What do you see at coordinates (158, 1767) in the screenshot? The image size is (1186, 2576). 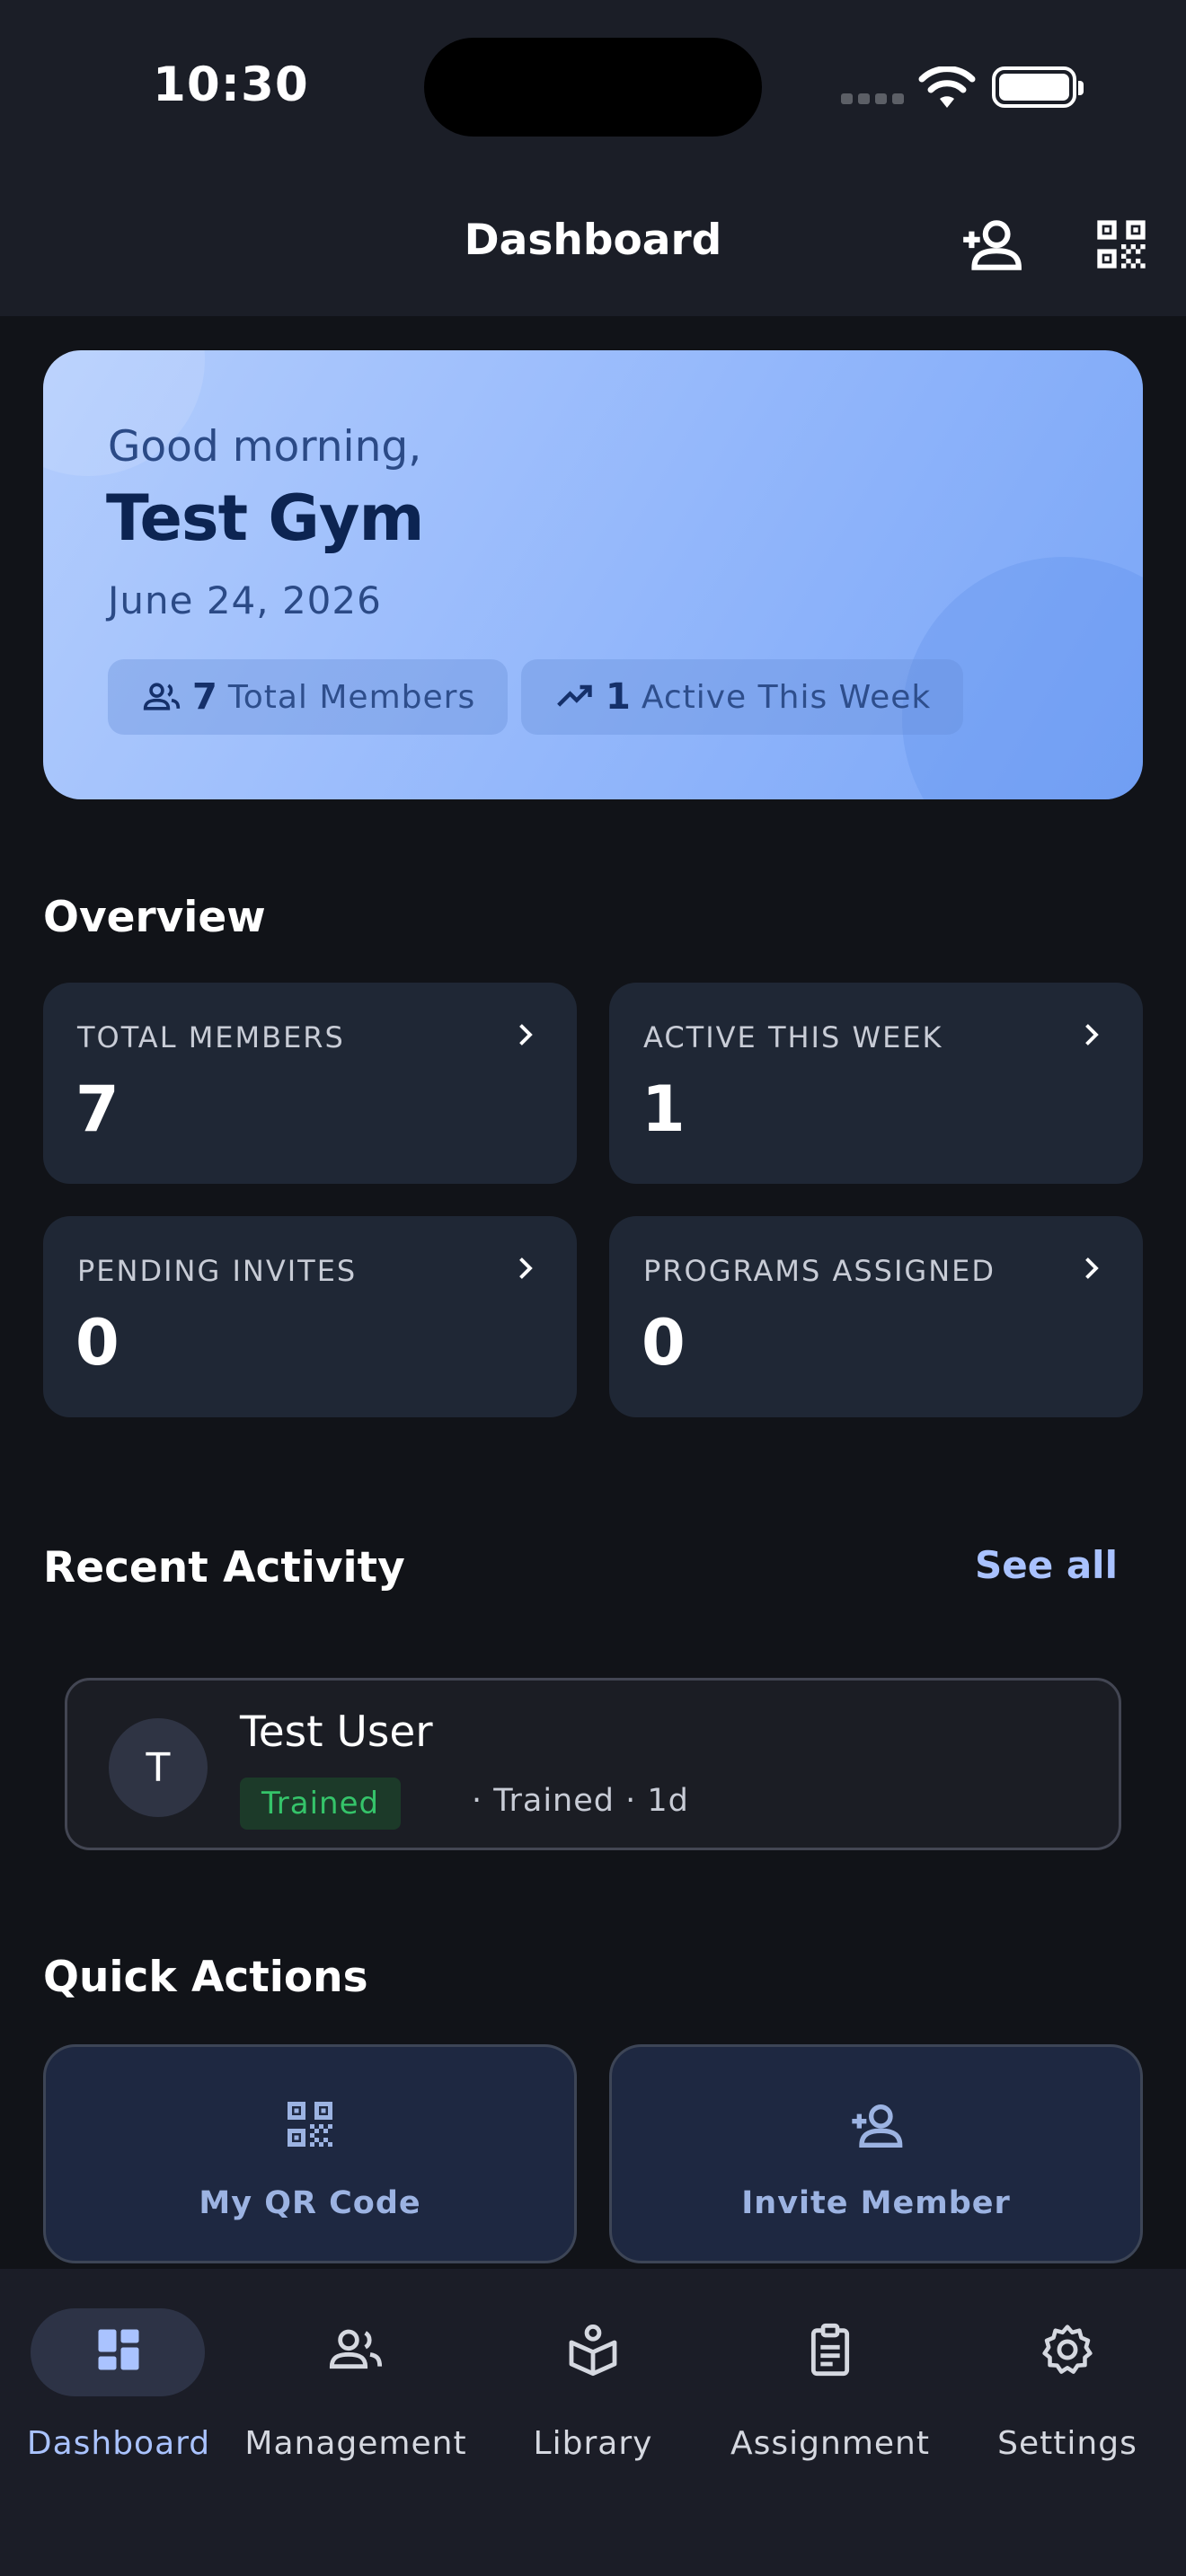 I see `avatar: T` at bounding box center [158, 1767].